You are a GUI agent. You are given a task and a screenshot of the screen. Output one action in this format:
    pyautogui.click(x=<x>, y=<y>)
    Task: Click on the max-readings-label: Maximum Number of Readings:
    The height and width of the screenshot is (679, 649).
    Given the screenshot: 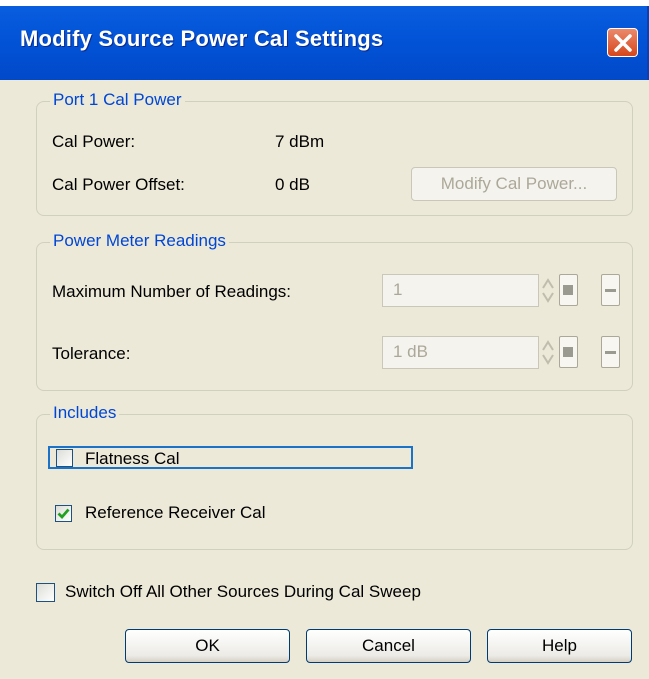 What is the action you would take?
    pyautogui.click(x=172, y=291)
    